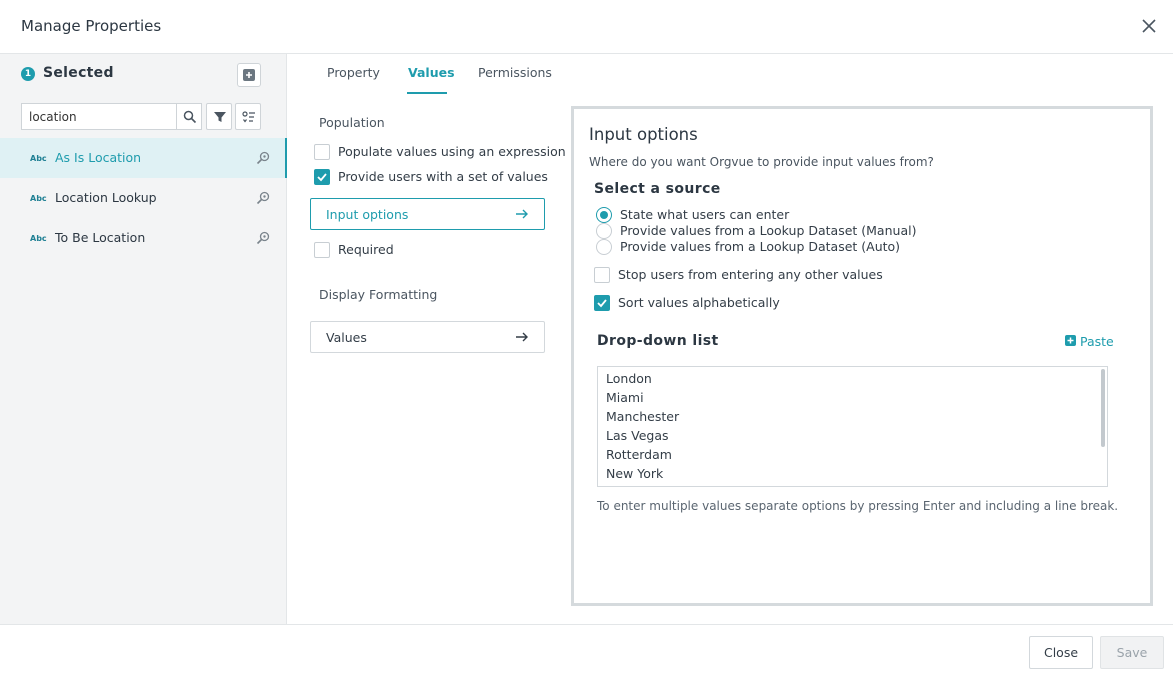 This screenshot has width=1173, height=675. I want to click on save-button: Save, so click(1132, 652).